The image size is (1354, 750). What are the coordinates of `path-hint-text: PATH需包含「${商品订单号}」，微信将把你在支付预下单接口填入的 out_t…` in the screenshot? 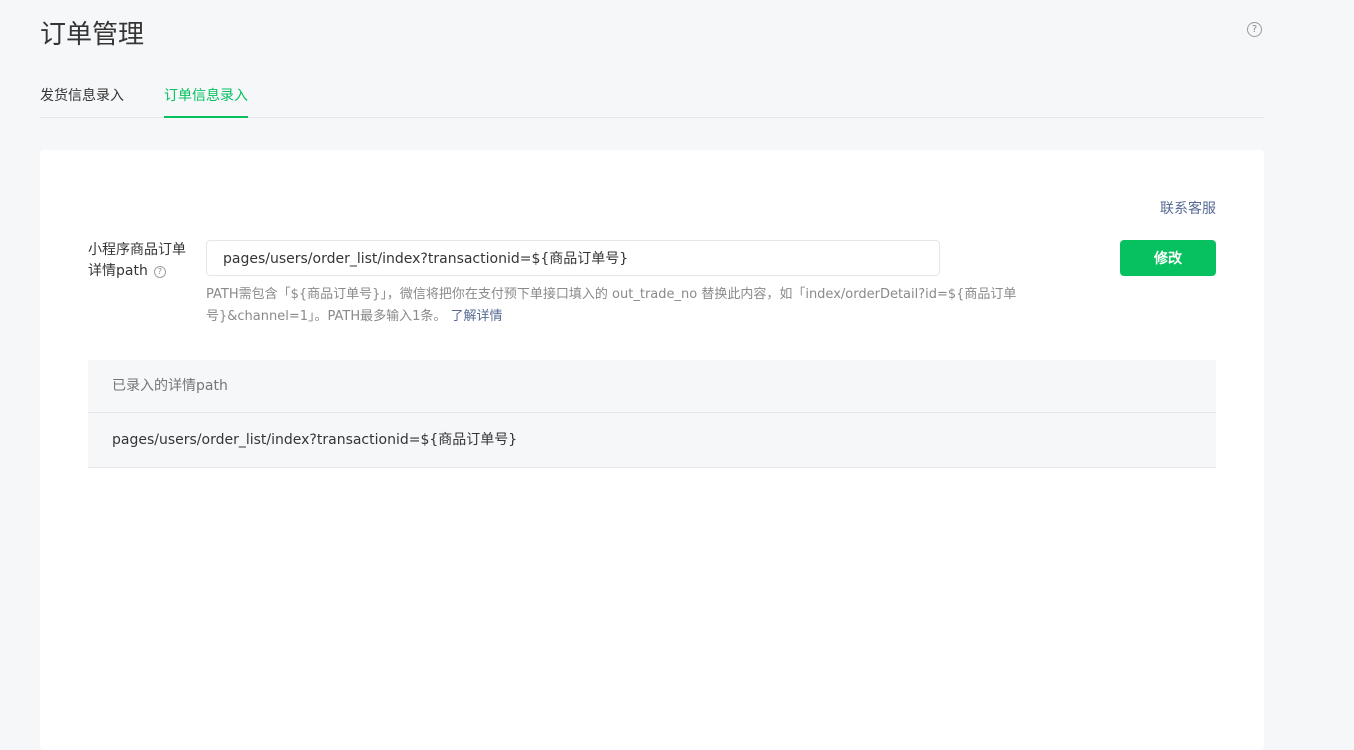 It's located at (611, 305).